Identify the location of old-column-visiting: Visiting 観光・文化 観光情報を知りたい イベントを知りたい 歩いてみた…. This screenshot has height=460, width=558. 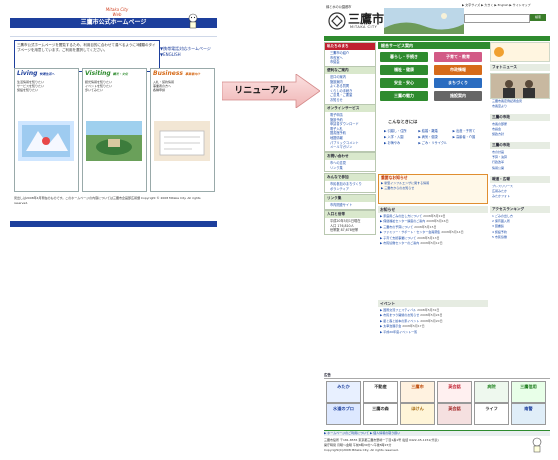
(114, 130).